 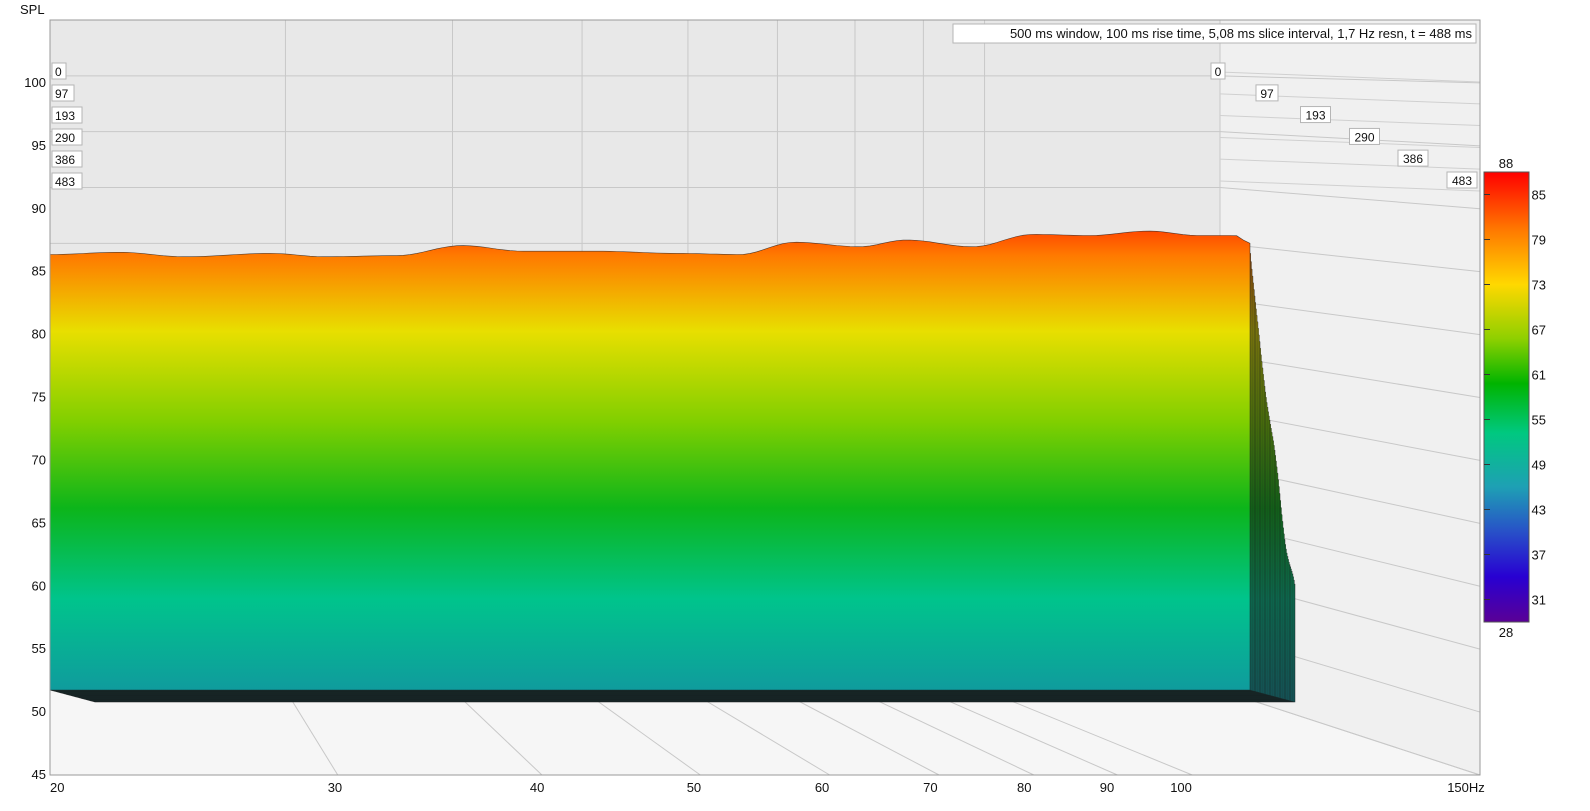 I want to click on x-tick-label: 150Hz, so click(x=1466, y=787).